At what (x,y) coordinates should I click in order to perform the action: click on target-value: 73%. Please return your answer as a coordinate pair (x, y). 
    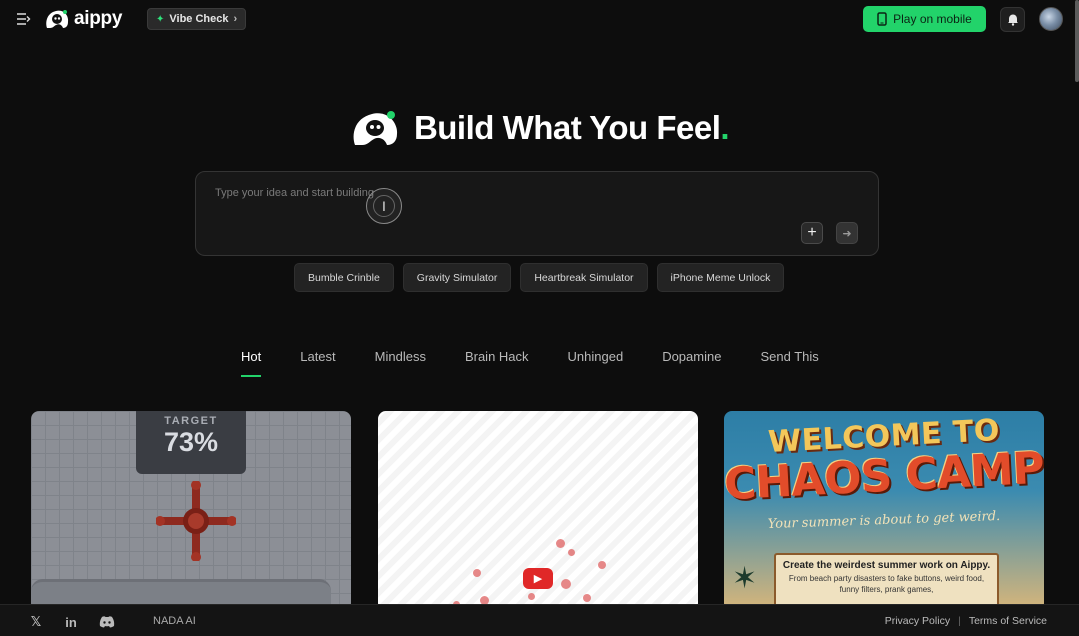
    Looking at the image, I should click on (191, 442).